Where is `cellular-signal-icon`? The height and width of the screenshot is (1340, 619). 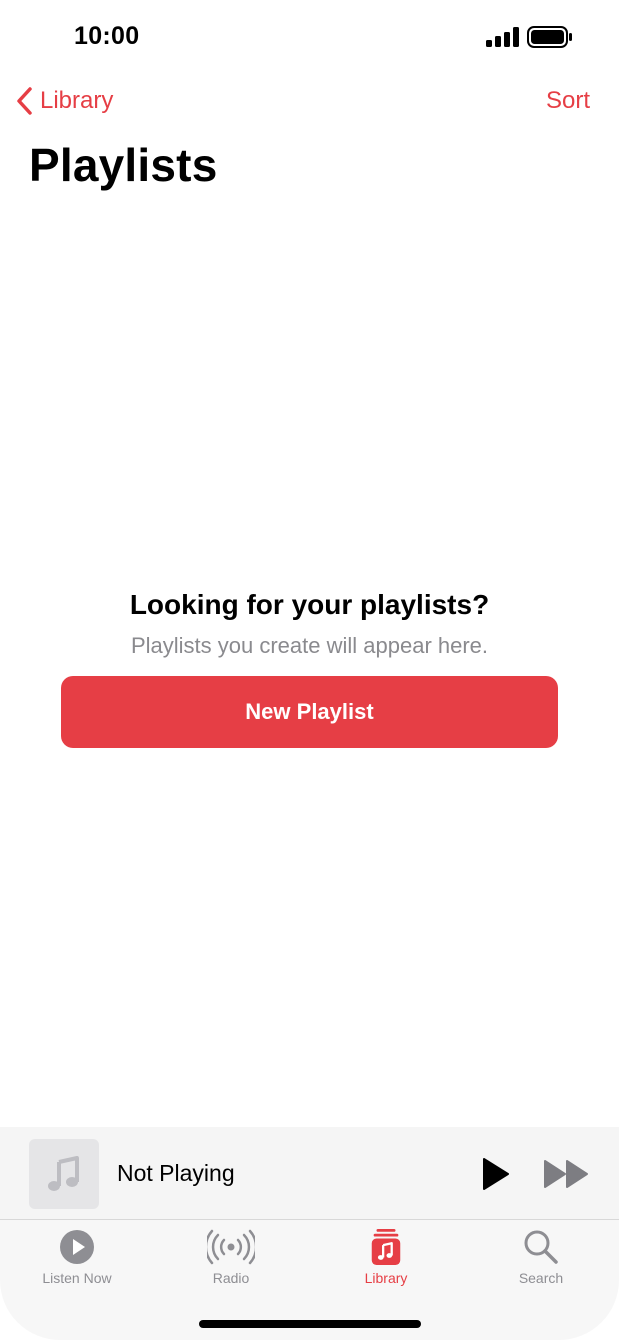 cellular-signal-icon is located at coordinates (502, 37).